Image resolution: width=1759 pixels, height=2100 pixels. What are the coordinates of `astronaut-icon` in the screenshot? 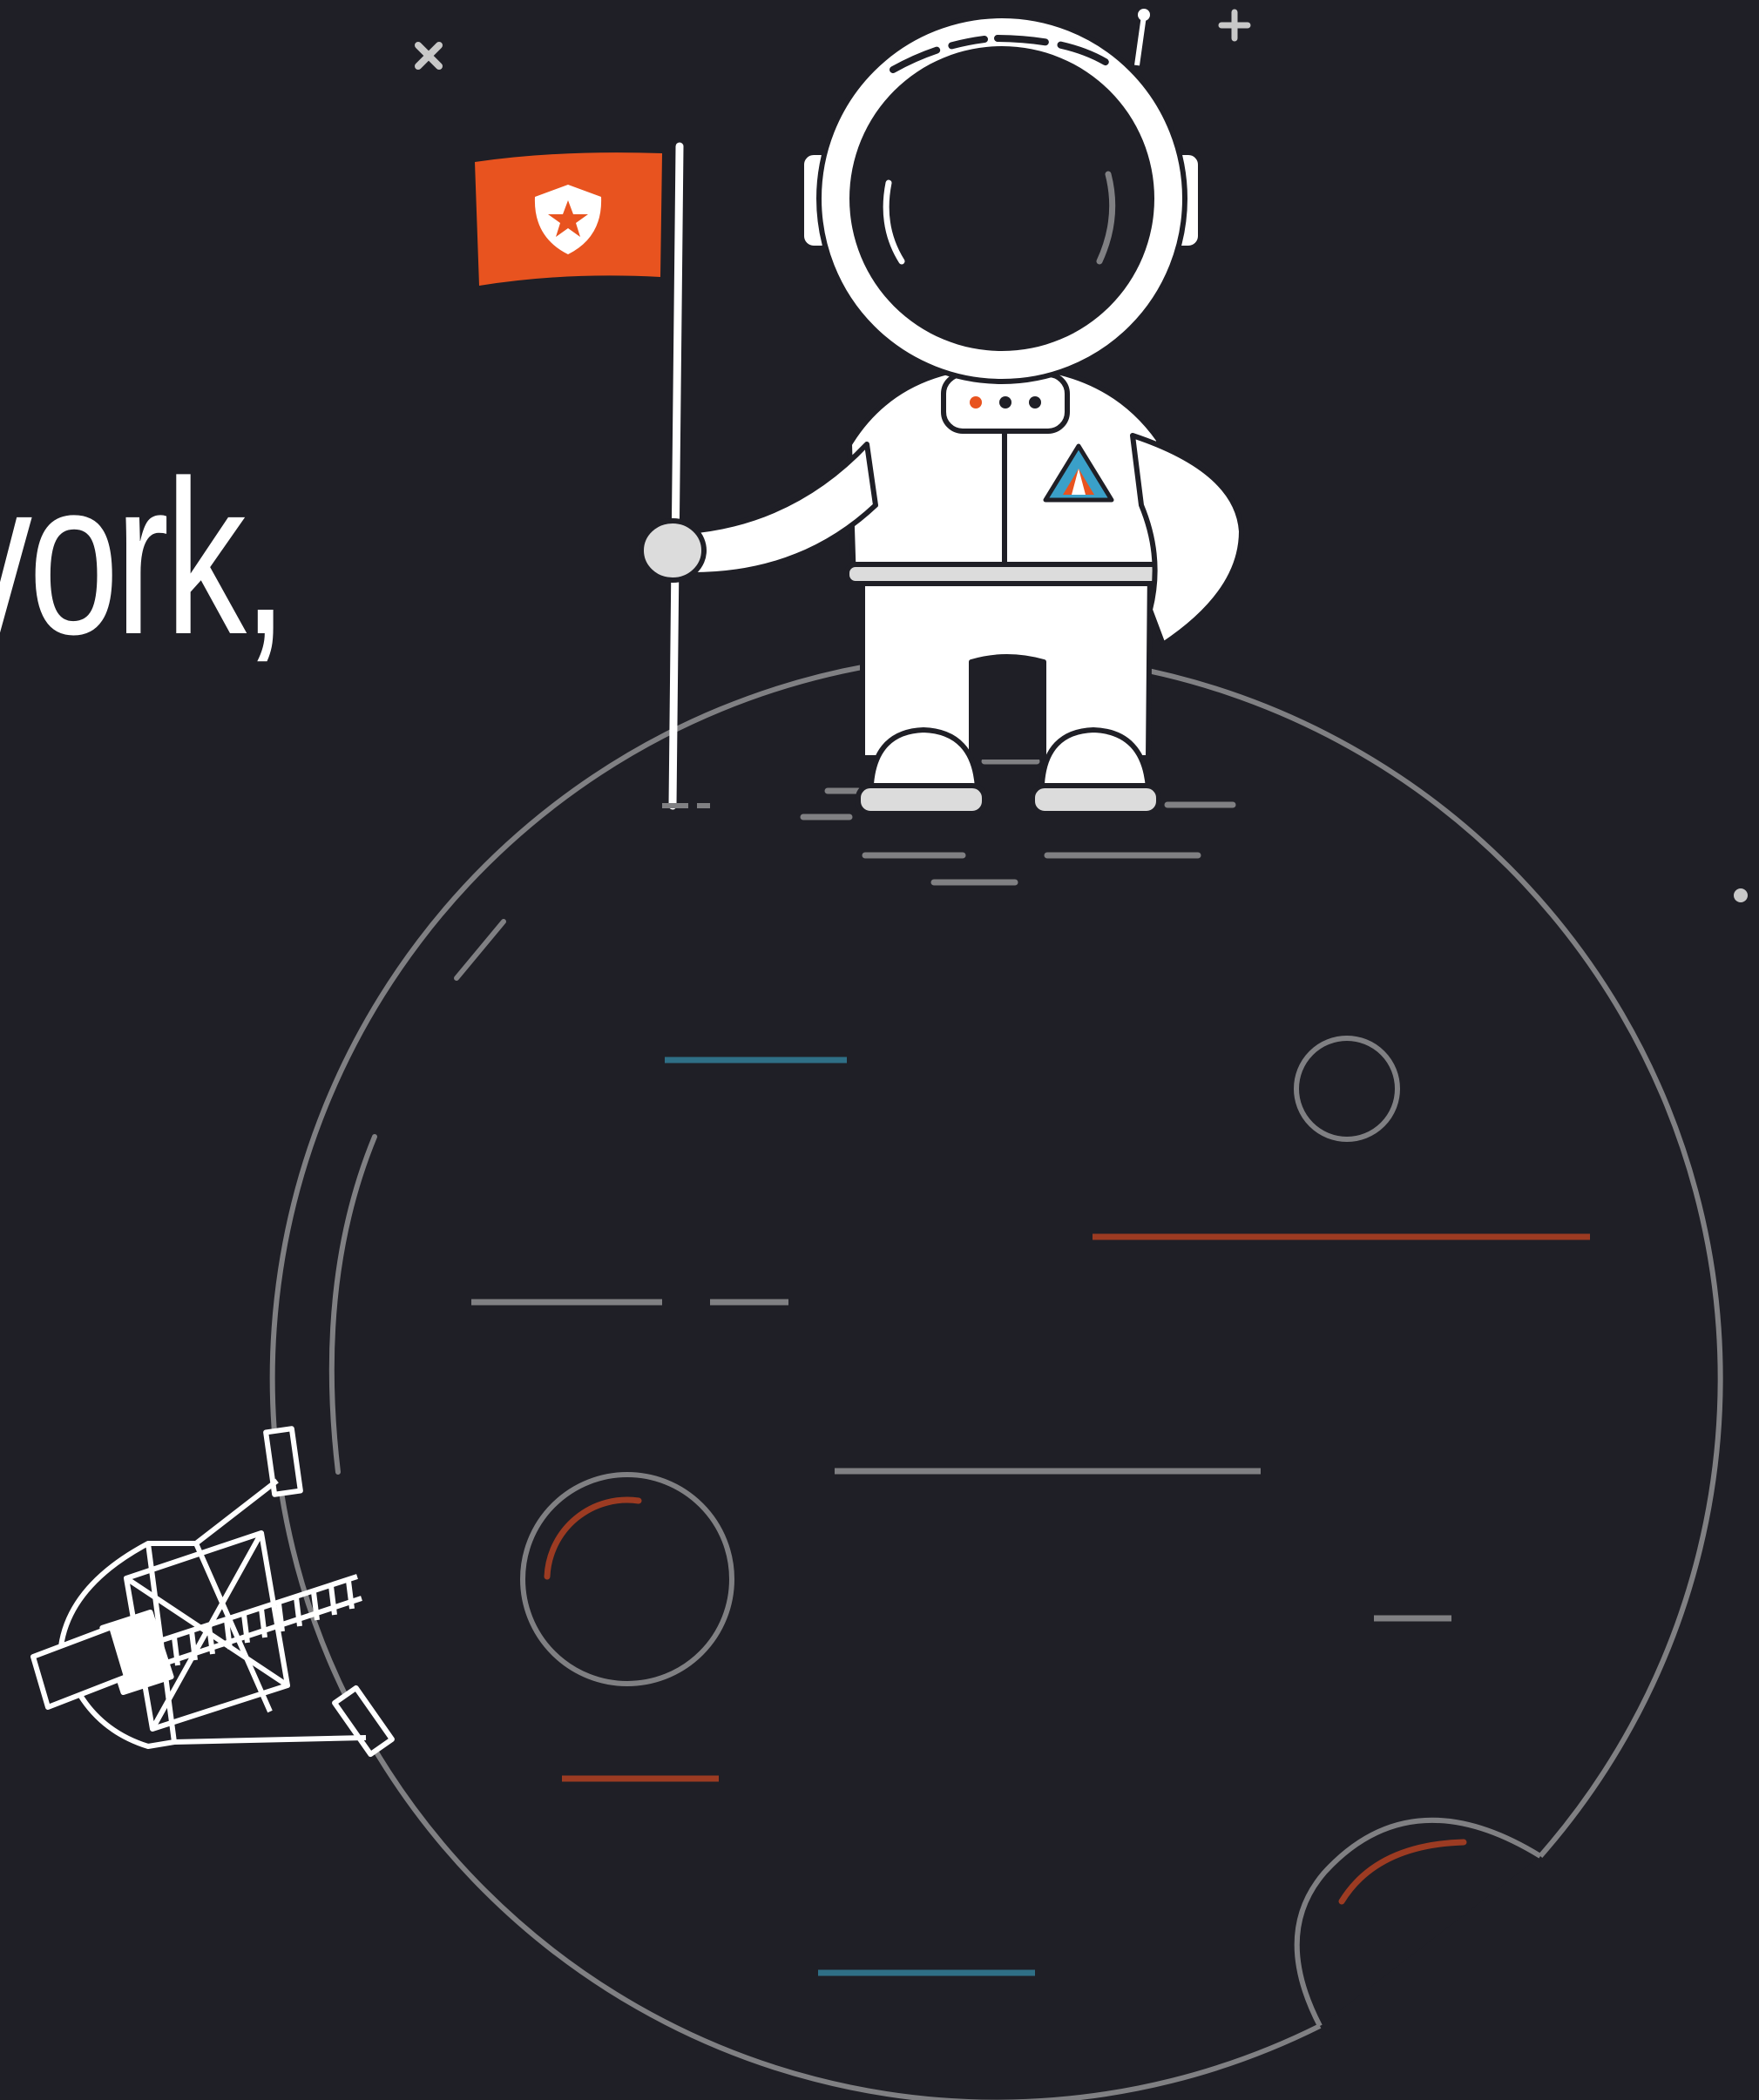 It's located at (941, 412).